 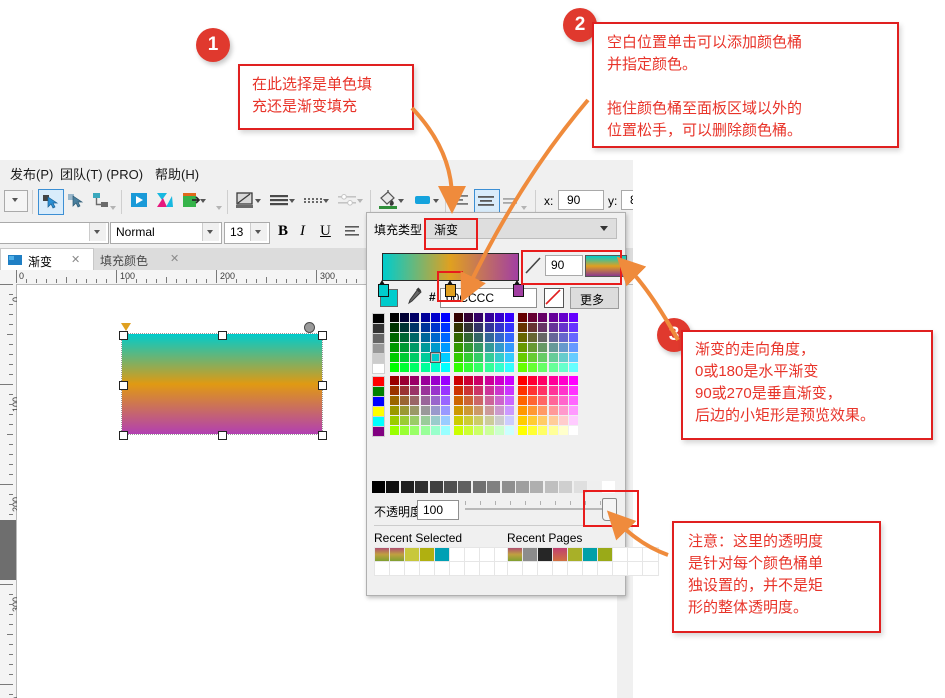 What do you see at coordinates (31, 173) in the screenshot?
I see `menu-item-publish: 发布(P)` at bounding box center [31, 173].